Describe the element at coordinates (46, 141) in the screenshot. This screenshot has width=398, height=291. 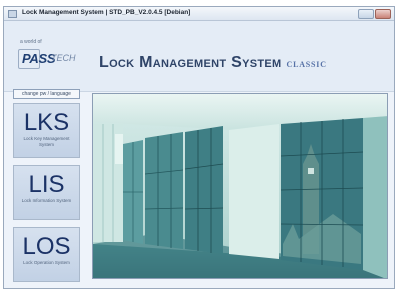
I see `lks-name: Lock Key Management System` at that location.